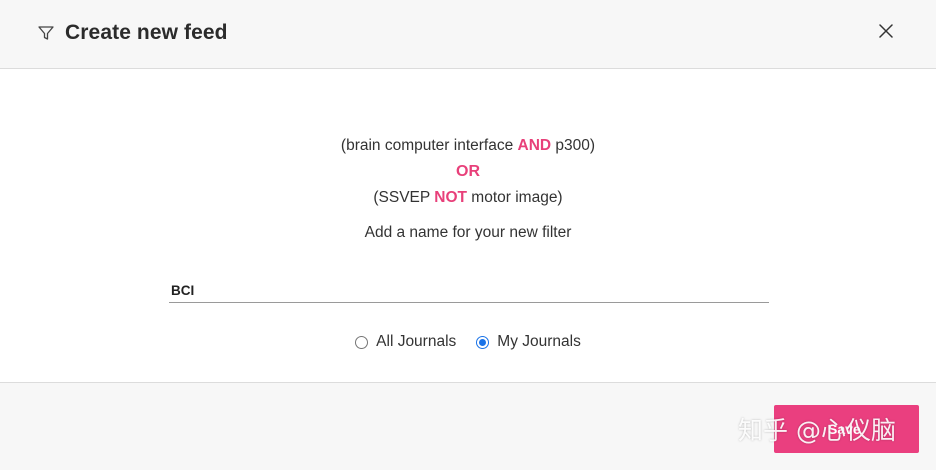 Image resolution: width=936 pixels, height=470 pixels. I want to click on radio-label: All Journals, so click(416, 341).